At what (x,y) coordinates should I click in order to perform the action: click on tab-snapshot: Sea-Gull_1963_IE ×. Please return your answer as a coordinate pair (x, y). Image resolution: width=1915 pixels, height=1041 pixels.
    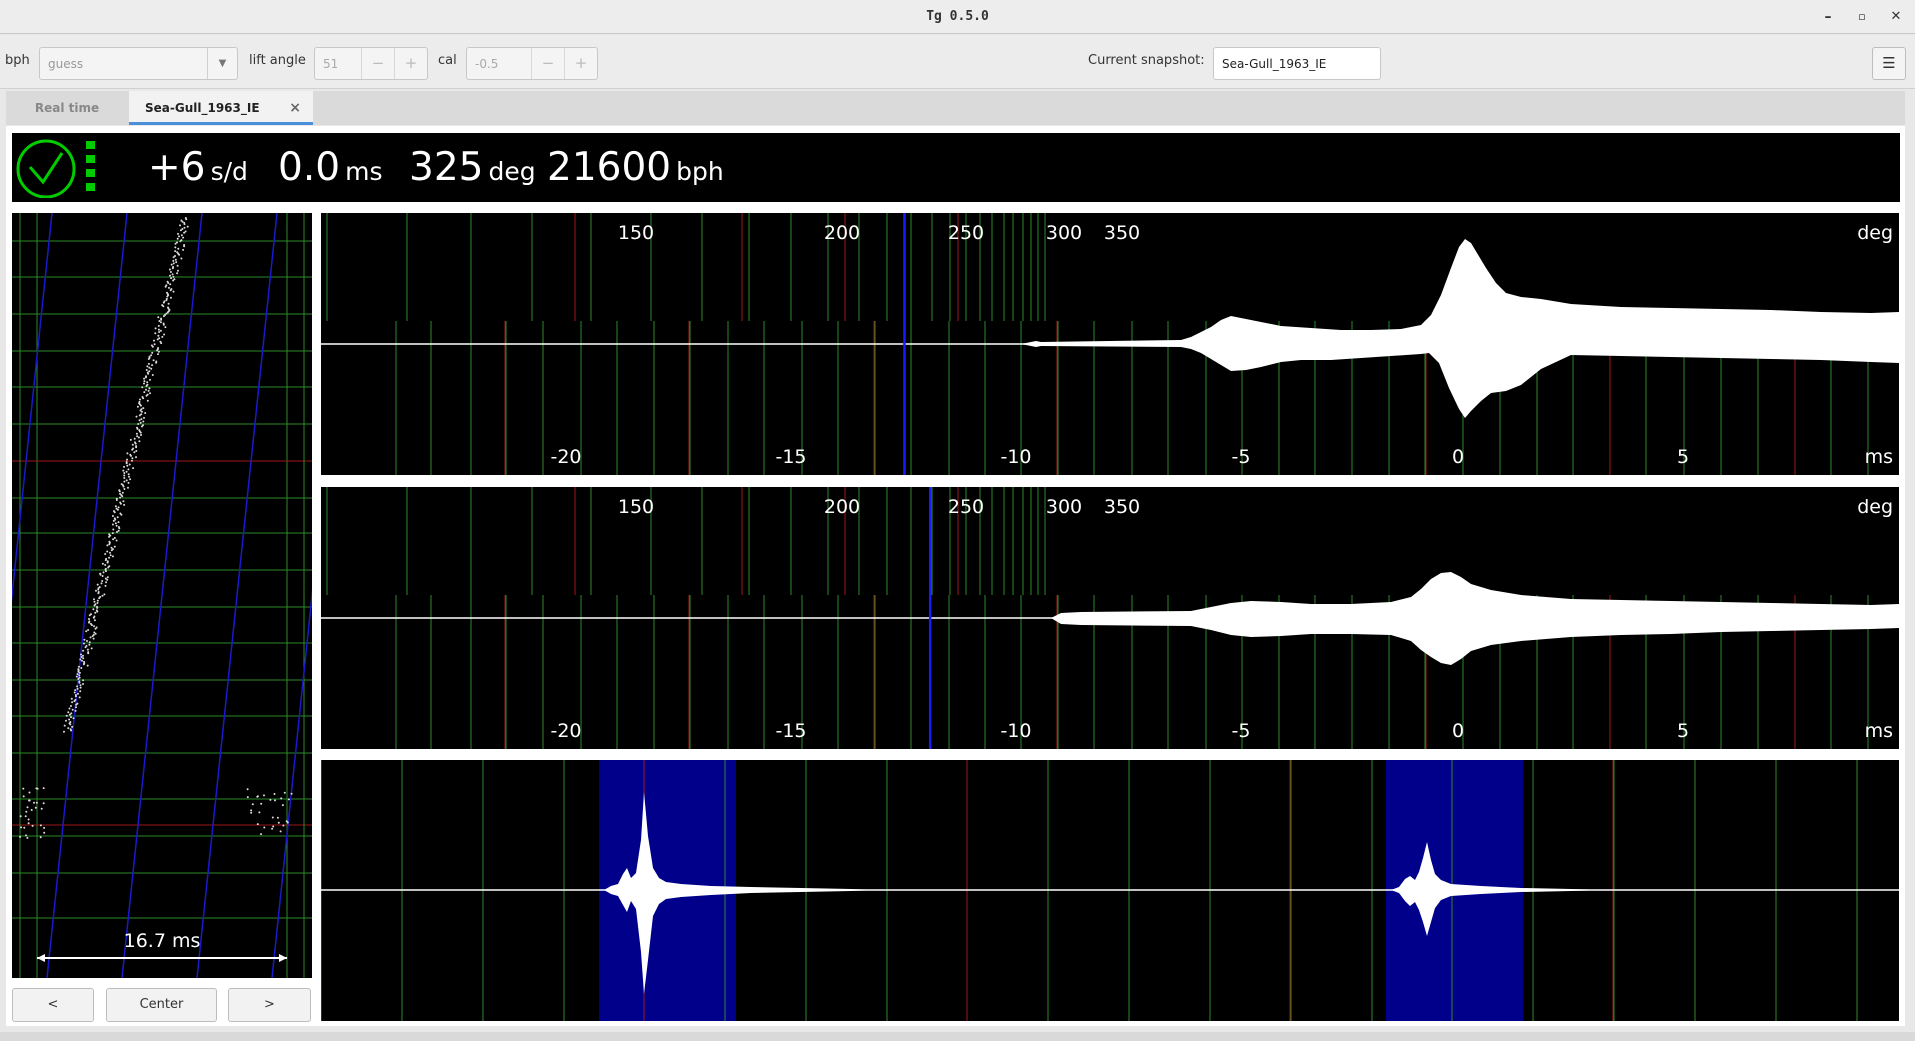
    Looking at the image, I should click on (221, 108).